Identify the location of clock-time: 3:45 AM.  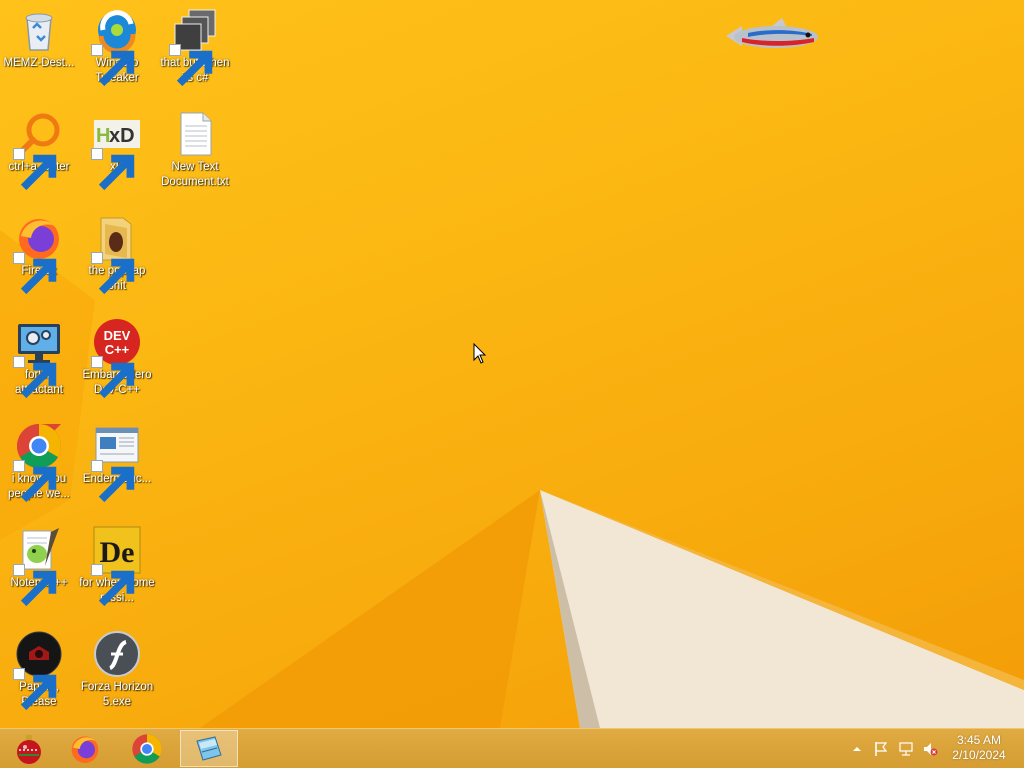
(979, 740).